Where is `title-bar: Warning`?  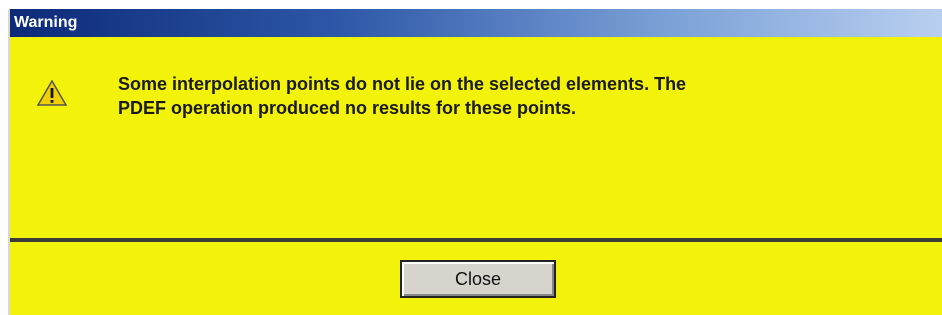
title-bar: Warning is located at coordinates (476, 23).